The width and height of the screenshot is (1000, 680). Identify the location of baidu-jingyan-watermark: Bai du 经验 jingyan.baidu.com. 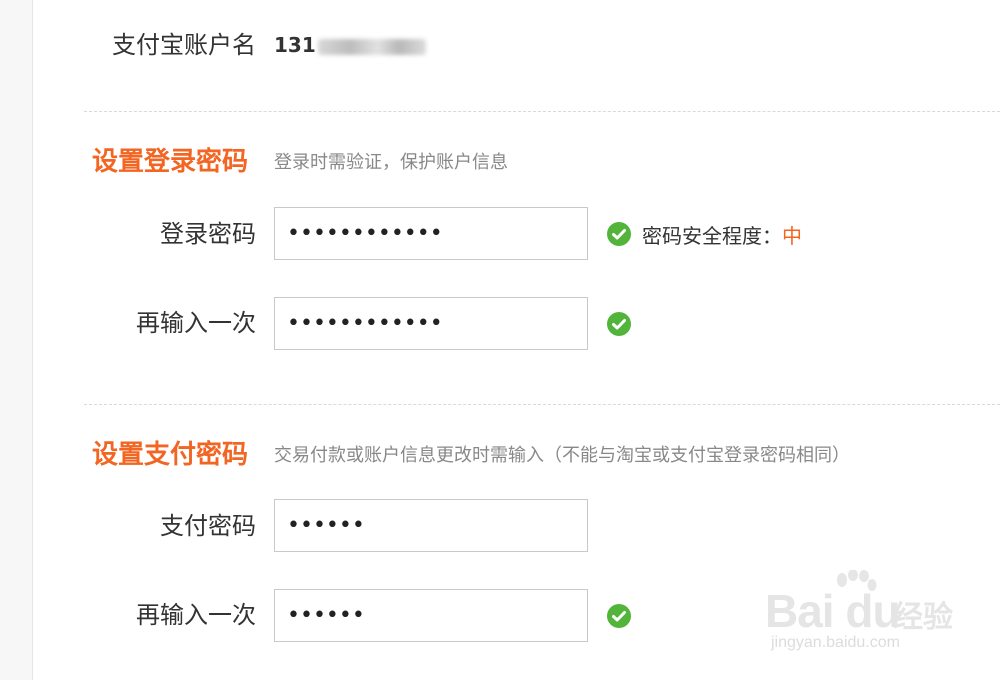
(870, 620).